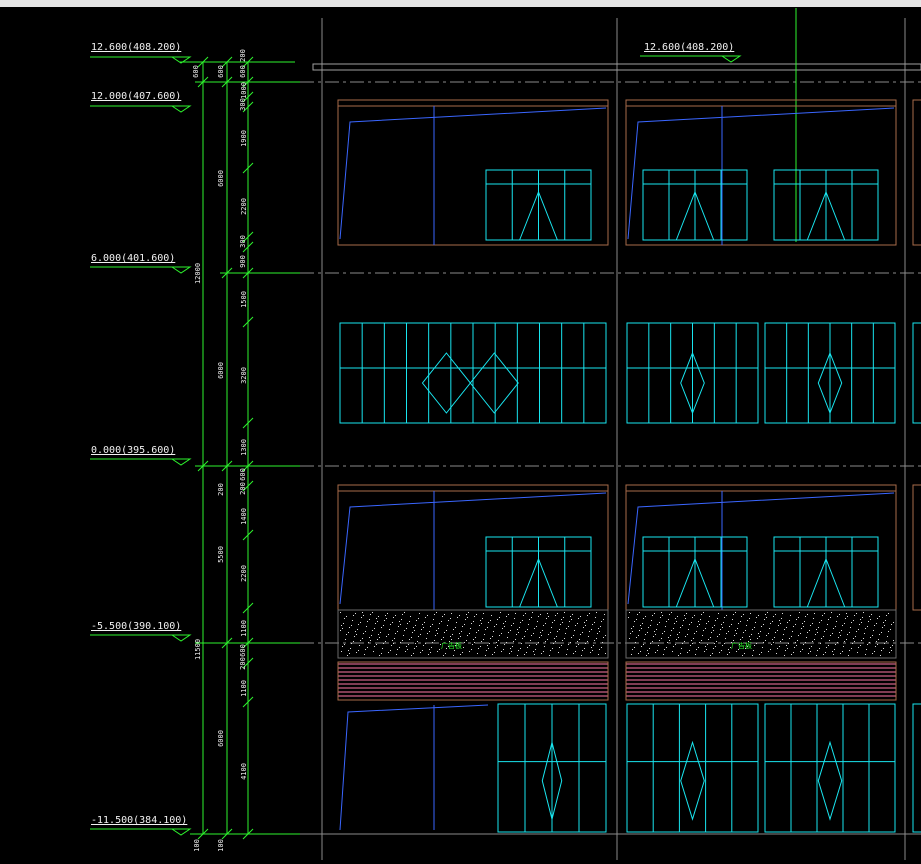 This screenshot has width=921, height=864. I want to click on dim-inner-1900: 1900, so click(243, 138).